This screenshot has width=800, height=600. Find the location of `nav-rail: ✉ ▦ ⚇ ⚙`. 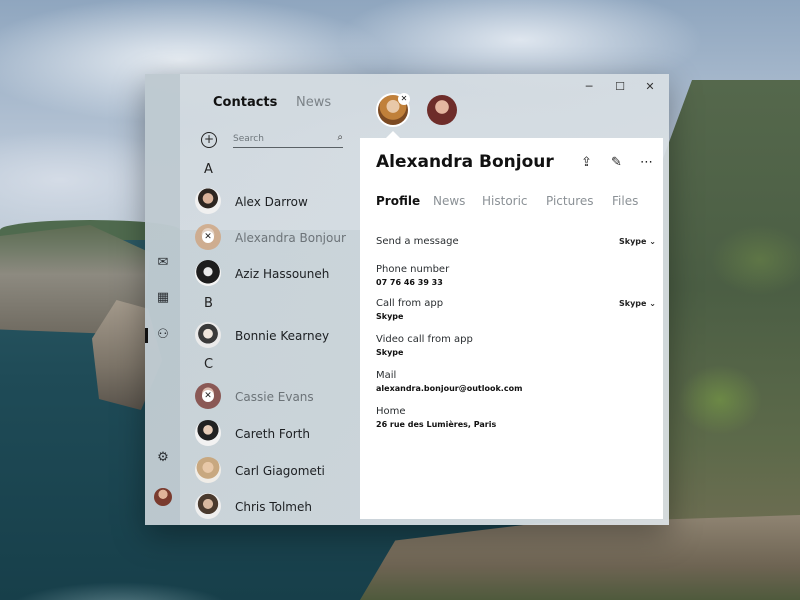

nav-rail: ✉ ▦ ⚇ ⚙ is located at coordinates (162, 299).